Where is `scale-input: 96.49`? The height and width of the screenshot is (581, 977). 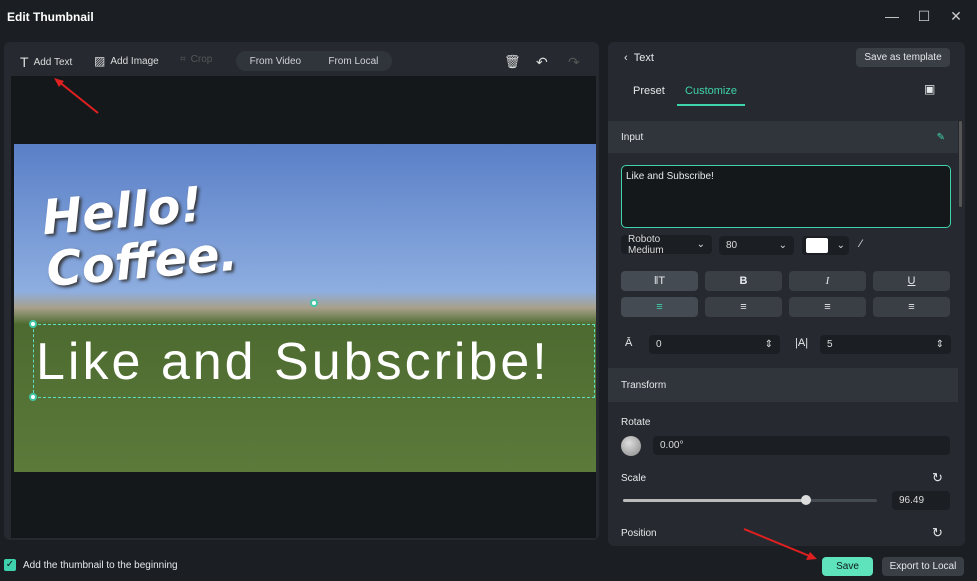
scale-input: 96.49 is located at coordinates (921, 500).